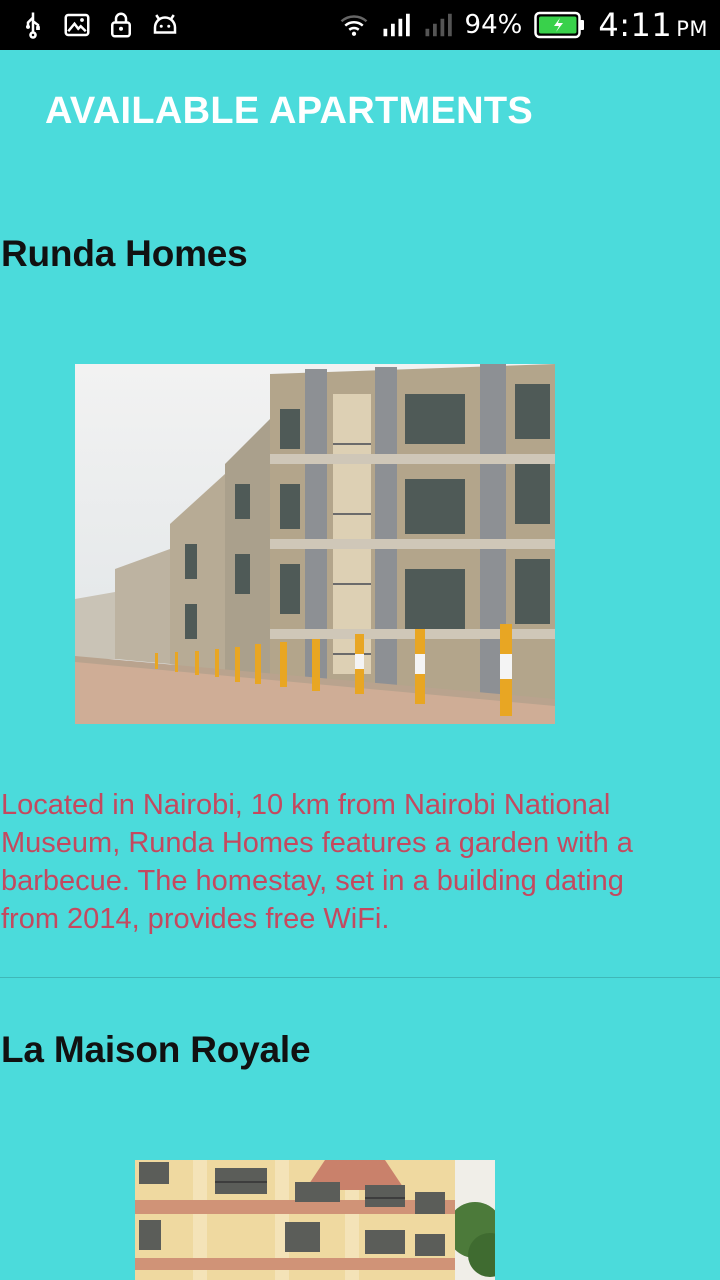 This screenshot has width=720, height=1280. Describe the element at coordinates (354, 25) in the screenshot. I see `wifi-icon` at that location.